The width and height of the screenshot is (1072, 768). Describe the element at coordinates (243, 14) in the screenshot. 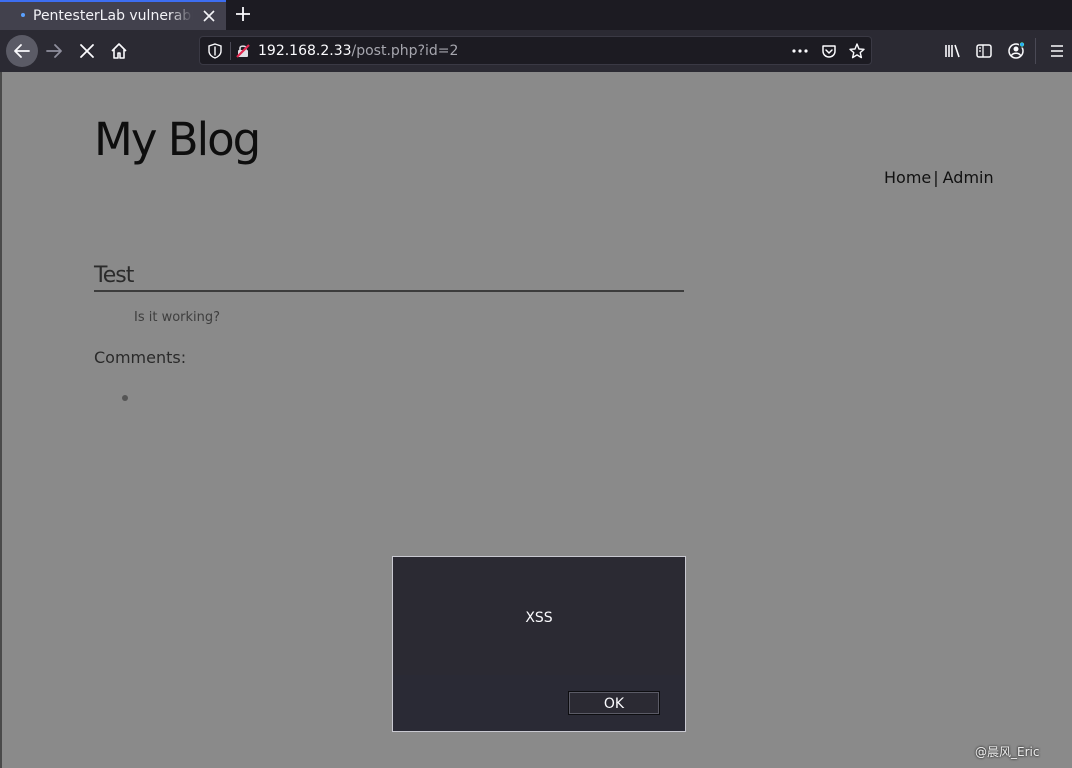

I see `new-tab-icon` at that location.